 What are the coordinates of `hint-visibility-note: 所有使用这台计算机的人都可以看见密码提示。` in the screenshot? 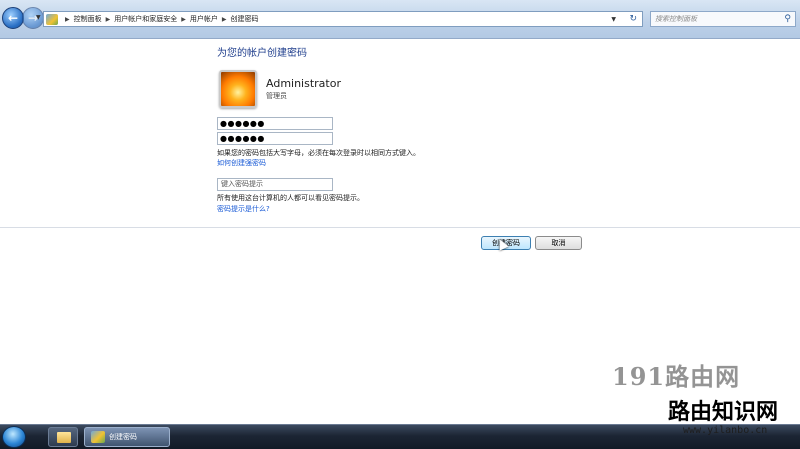 It's located at (290, 198).